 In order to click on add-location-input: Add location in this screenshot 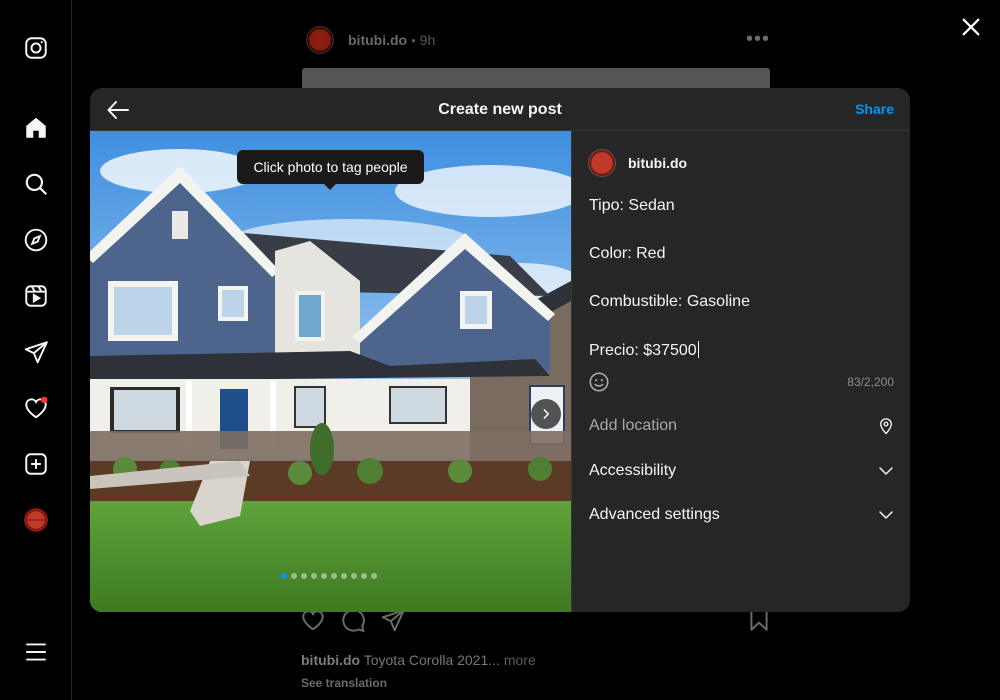, I will do `click(741, 426)`.